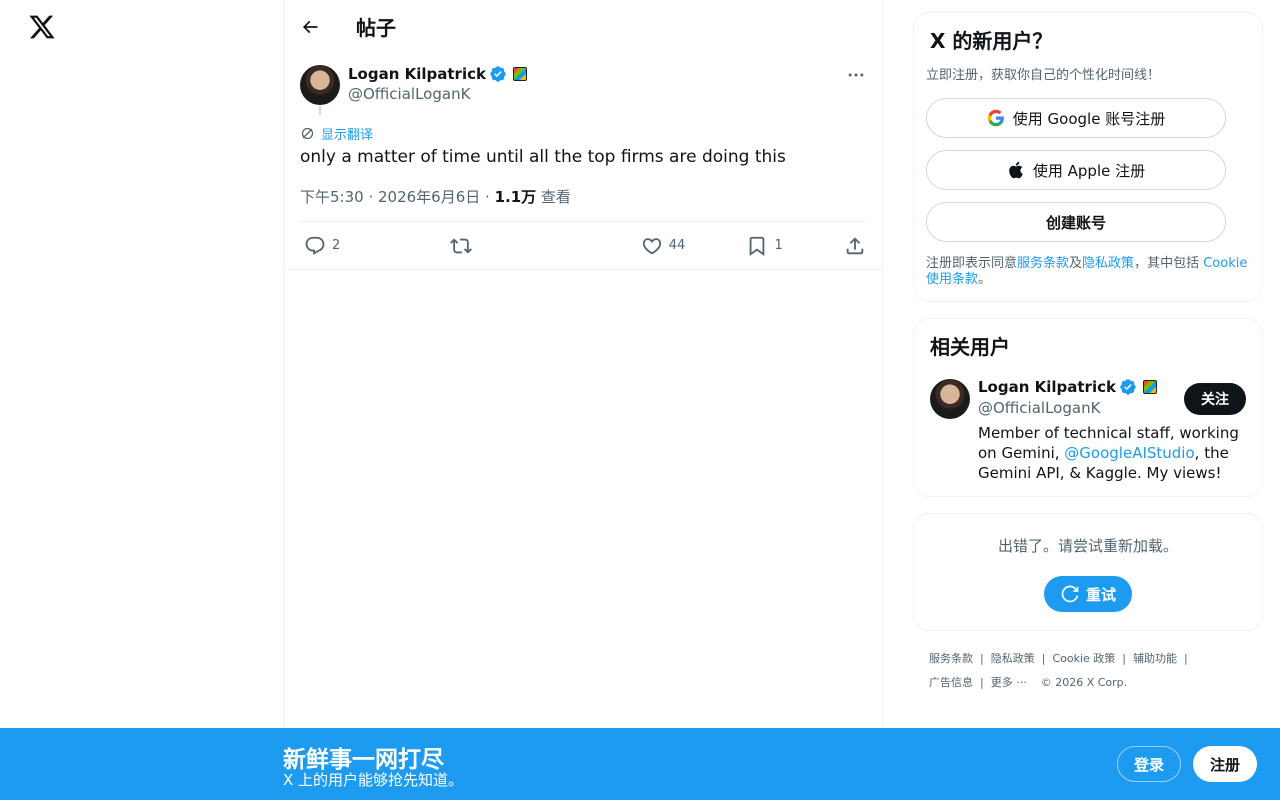 This screenshot has height=800, width=1280. Describe the element at coordinates (1083, 658) in the screenshot. I see `footer-cookie-link: Cookie 政策` at that location.